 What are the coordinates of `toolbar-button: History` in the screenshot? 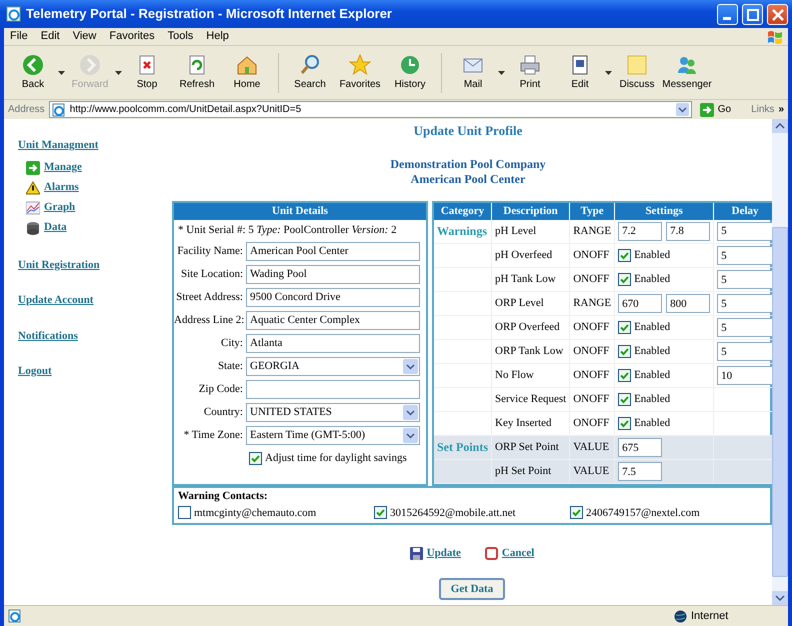 It's located at (410, 72).